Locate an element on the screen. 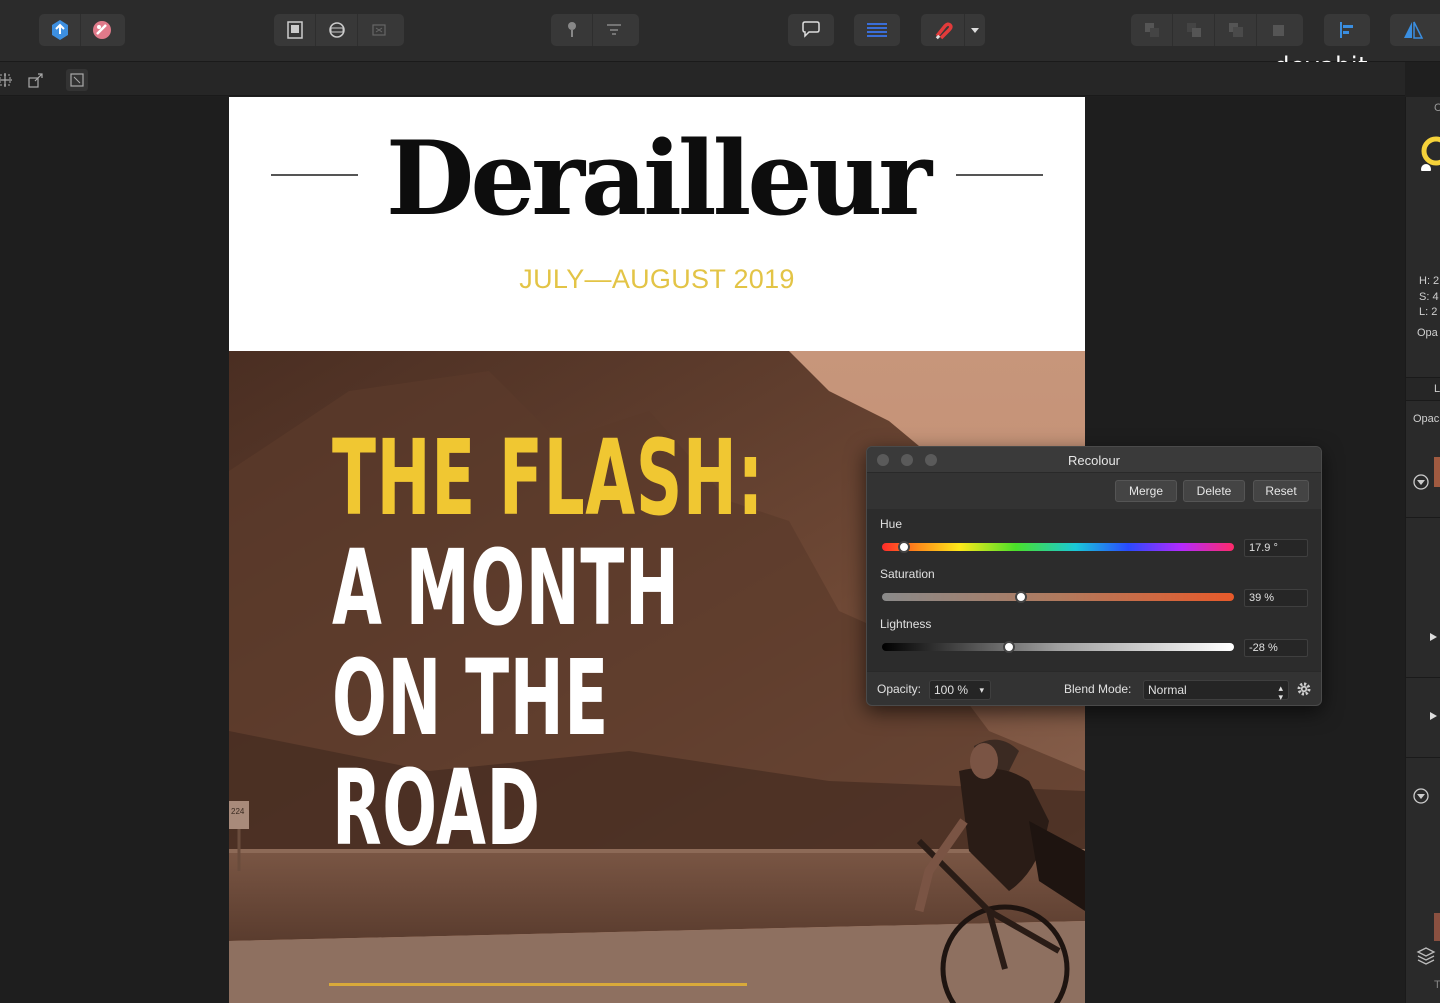 The height and width of the screenshot is (1003, 1440). flip-button is located at coordinates (1413, 30).